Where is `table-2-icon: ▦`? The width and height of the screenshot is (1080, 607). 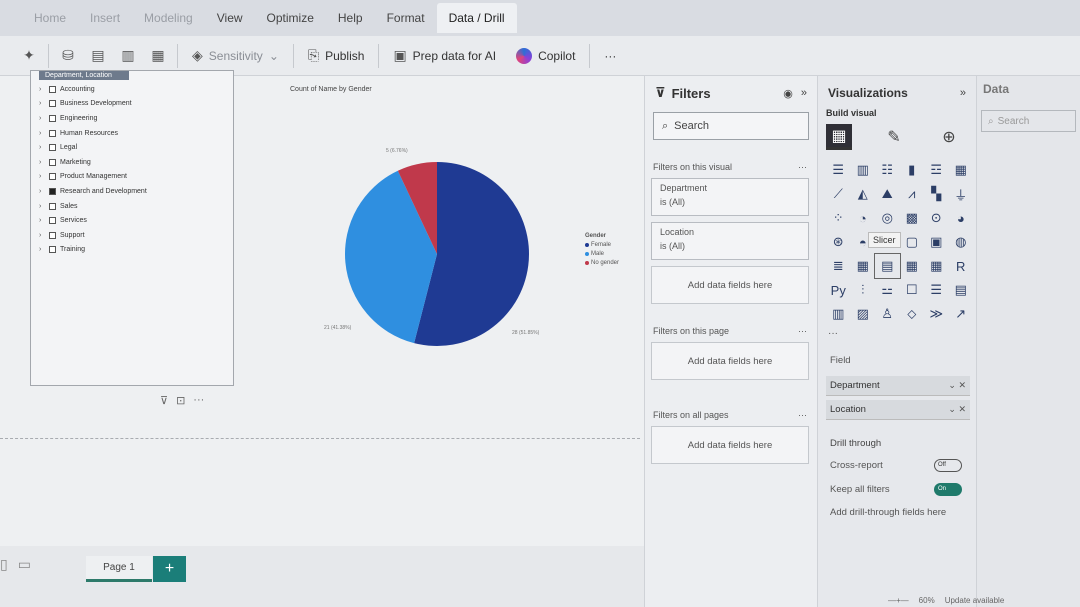
table-2-icon: ▦ is located at coordinates (912, 266).